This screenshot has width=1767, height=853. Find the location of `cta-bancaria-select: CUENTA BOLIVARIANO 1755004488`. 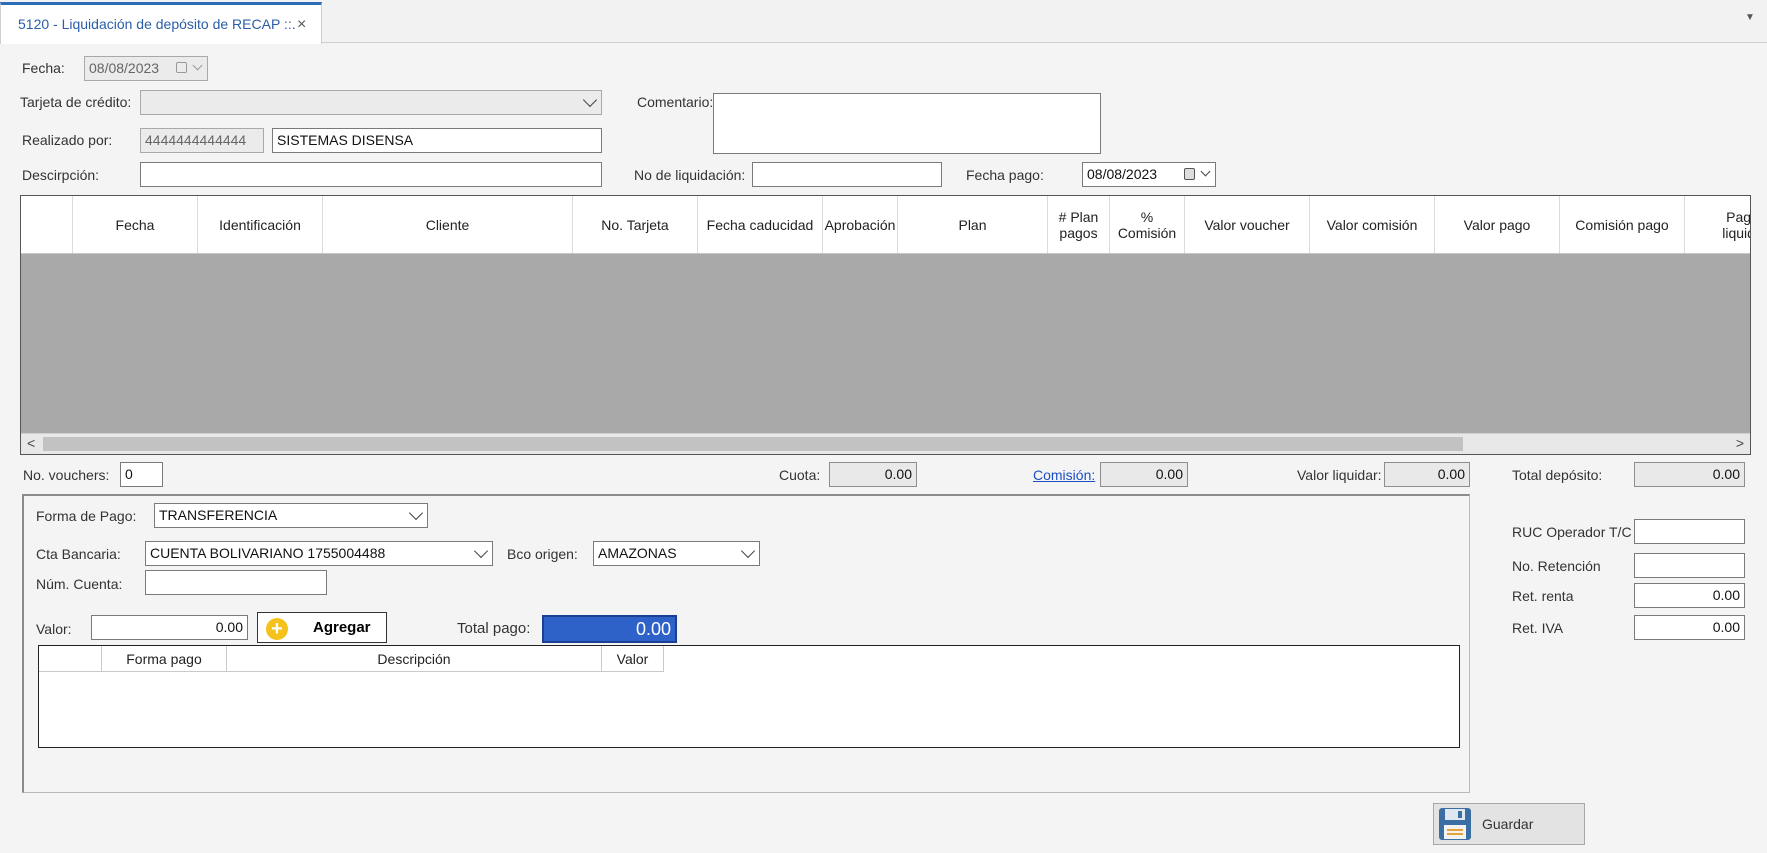

cta-bancaria-select: CUENTA BOLIVARIANO 1755004488 is located at coordinates (319, 553).